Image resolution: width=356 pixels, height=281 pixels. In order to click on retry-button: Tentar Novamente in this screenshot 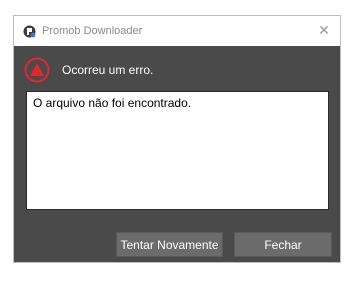, I will do `click(169, 244)`.